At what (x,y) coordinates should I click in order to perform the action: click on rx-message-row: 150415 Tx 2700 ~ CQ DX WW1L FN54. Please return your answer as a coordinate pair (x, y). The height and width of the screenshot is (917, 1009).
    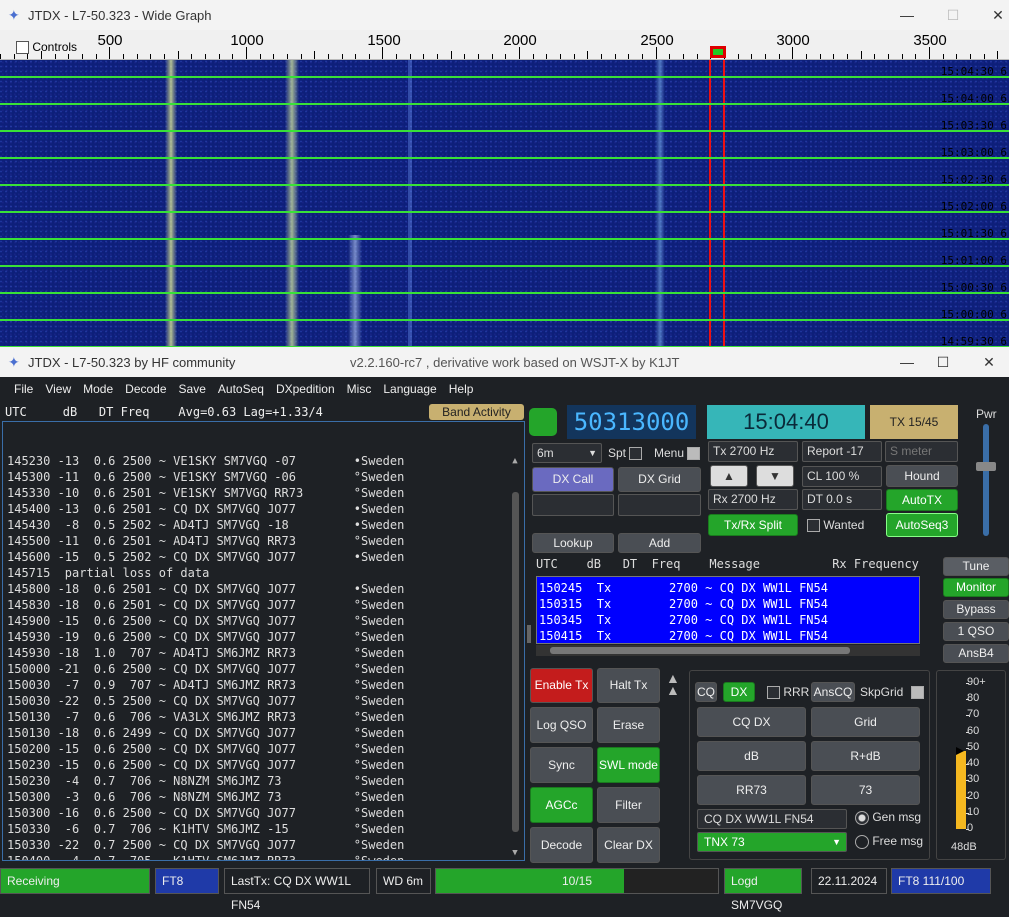
    Looking at the image, I should click on (729, 636).